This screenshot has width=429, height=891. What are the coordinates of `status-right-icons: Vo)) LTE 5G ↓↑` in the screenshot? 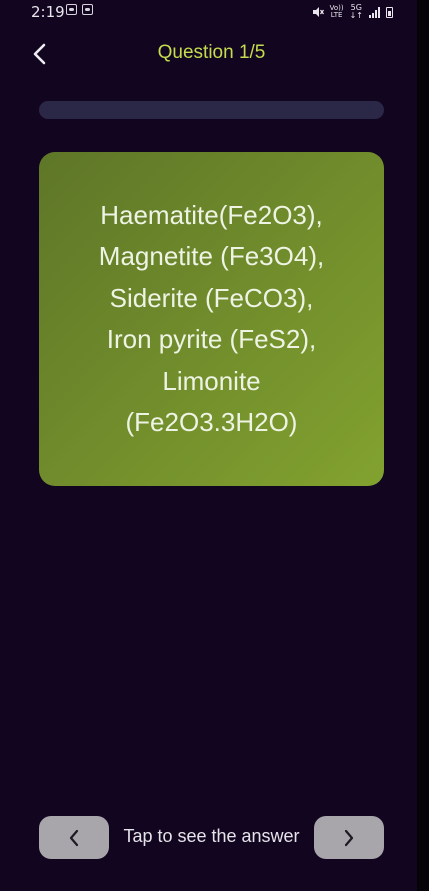 It's located at (352, 12).